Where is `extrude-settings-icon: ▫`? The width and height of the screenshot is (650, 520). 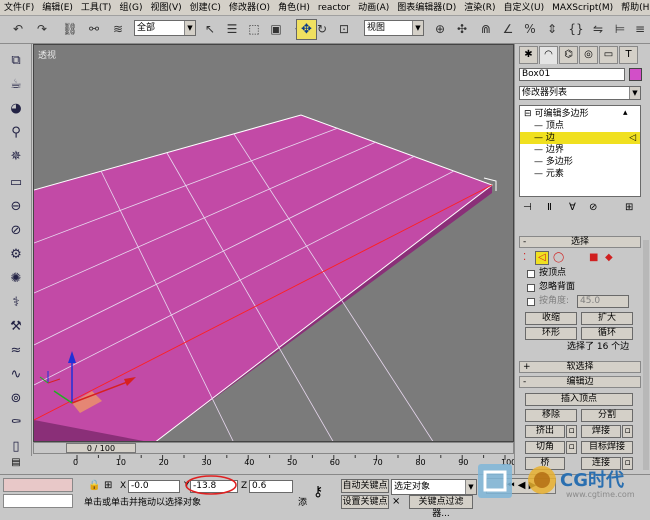 extrude-settings-icon: ▫ is located at coordinates (571, 431).